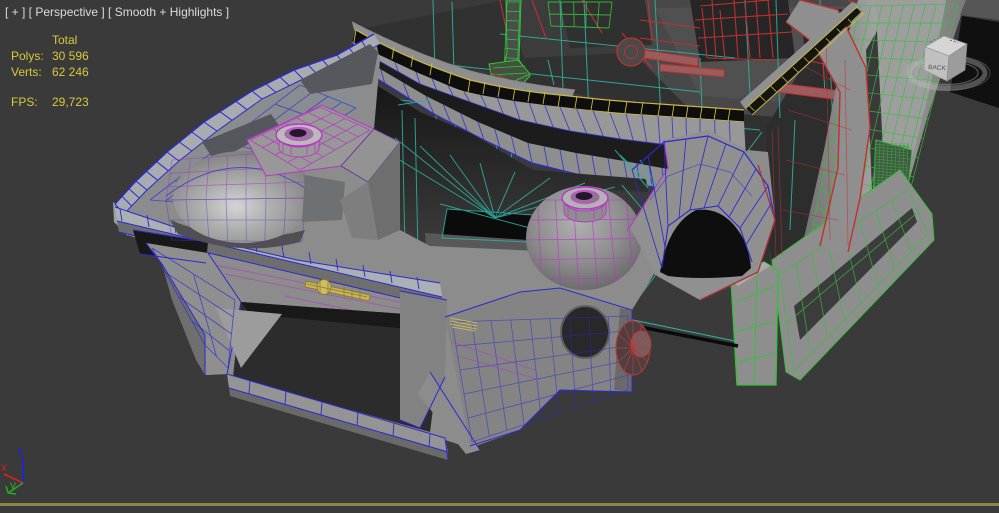 The width and height of the screenshot is (999, 513). I want to click on svg-text: BACK, so click(937, 68).